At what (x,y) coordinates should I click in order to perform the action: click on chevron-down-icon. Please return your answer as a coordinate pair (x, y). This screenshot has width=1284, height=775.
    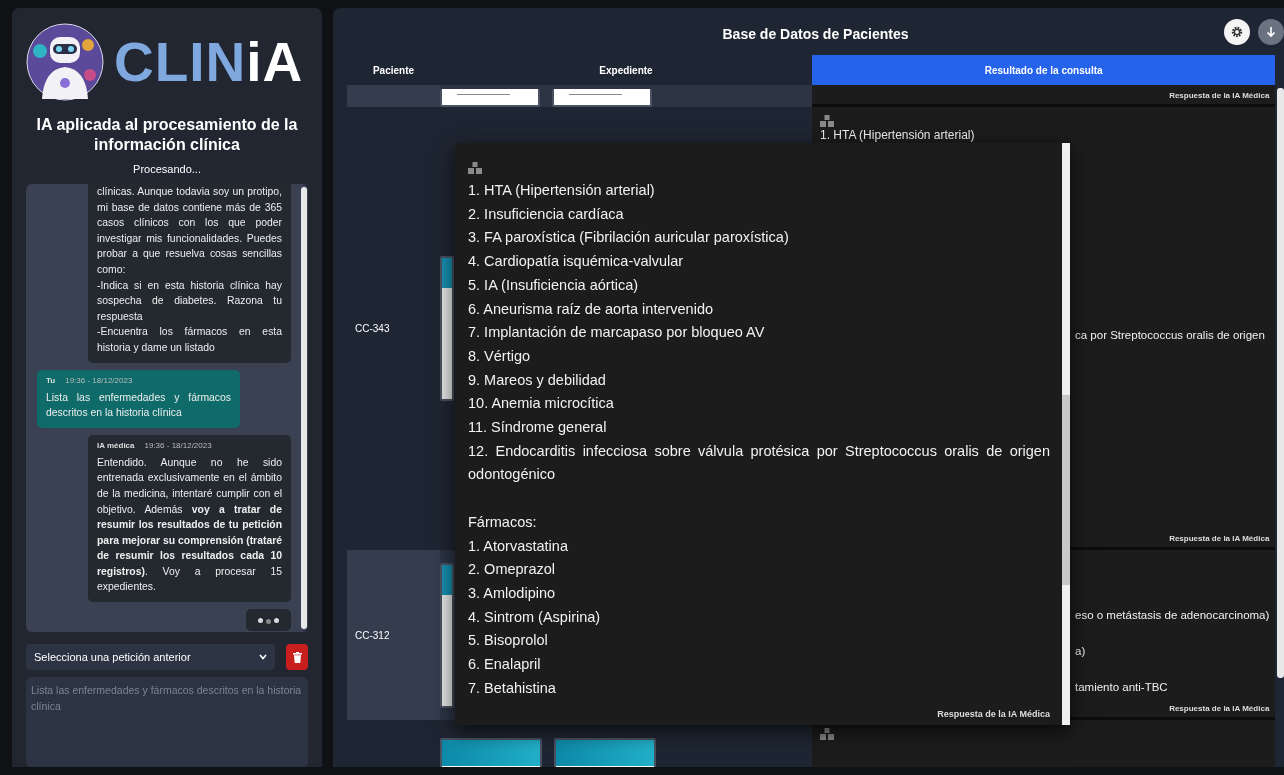
    Looking at the image, I should click on (263, 657).